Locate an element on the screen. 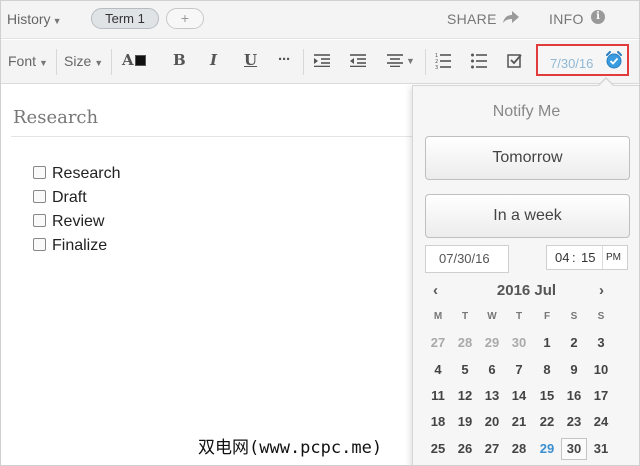  text-color-button: A is located at coordinates (134, 60).